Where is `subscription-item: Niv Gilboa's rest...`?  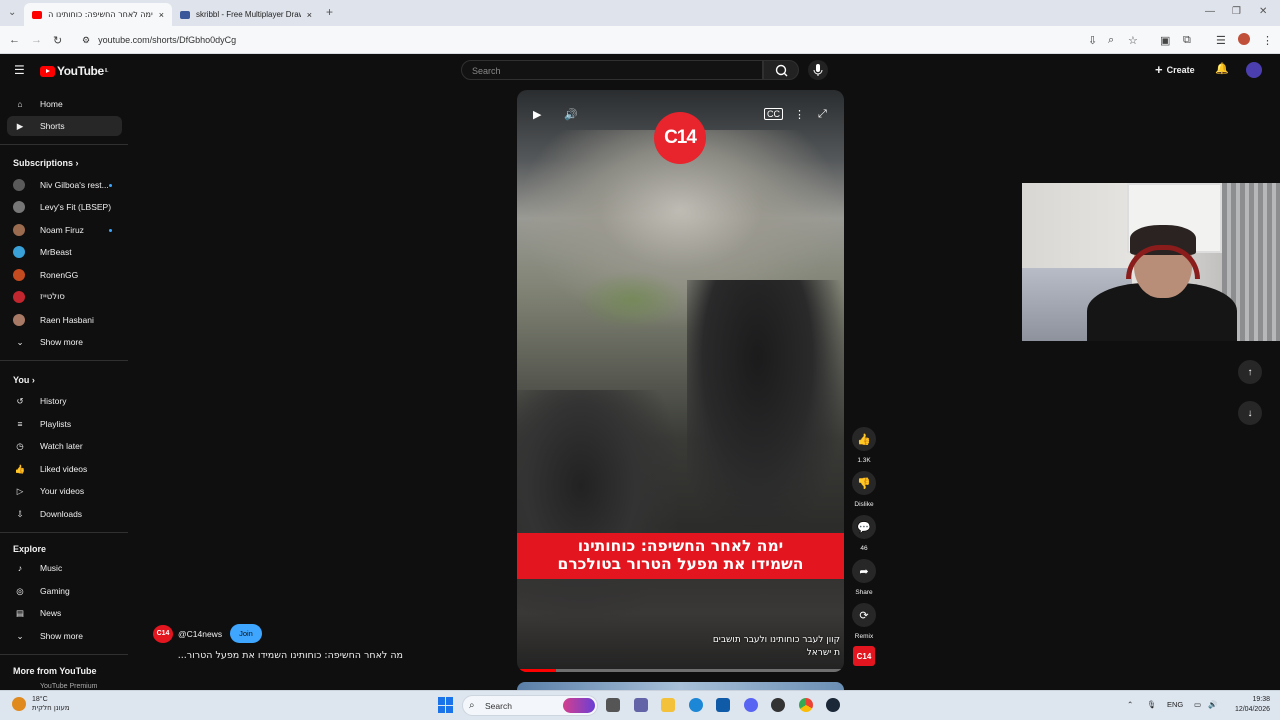 subscription-item: Niv Gilboa's rest... is located at coordinates (64, 185).